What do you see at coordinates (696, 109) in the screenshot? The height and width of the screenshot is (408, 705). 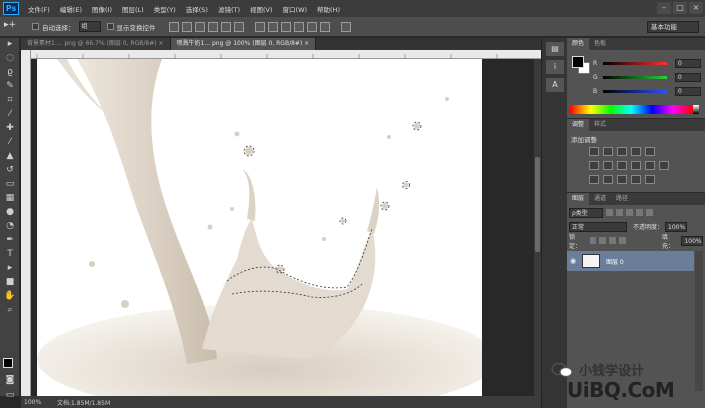 I see `black-white-ramp` at bounding box center [696, 109].